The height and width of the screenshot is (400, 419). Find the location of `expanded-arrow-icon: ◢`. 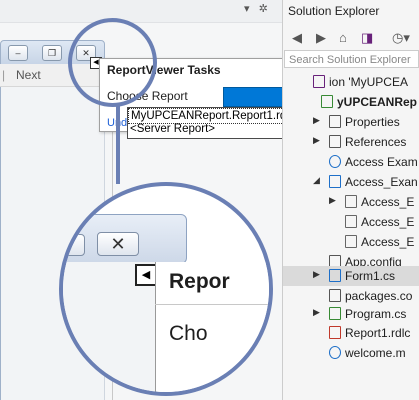

expanded-arrow-icon: ◢ is located at coordinates (316, 180).